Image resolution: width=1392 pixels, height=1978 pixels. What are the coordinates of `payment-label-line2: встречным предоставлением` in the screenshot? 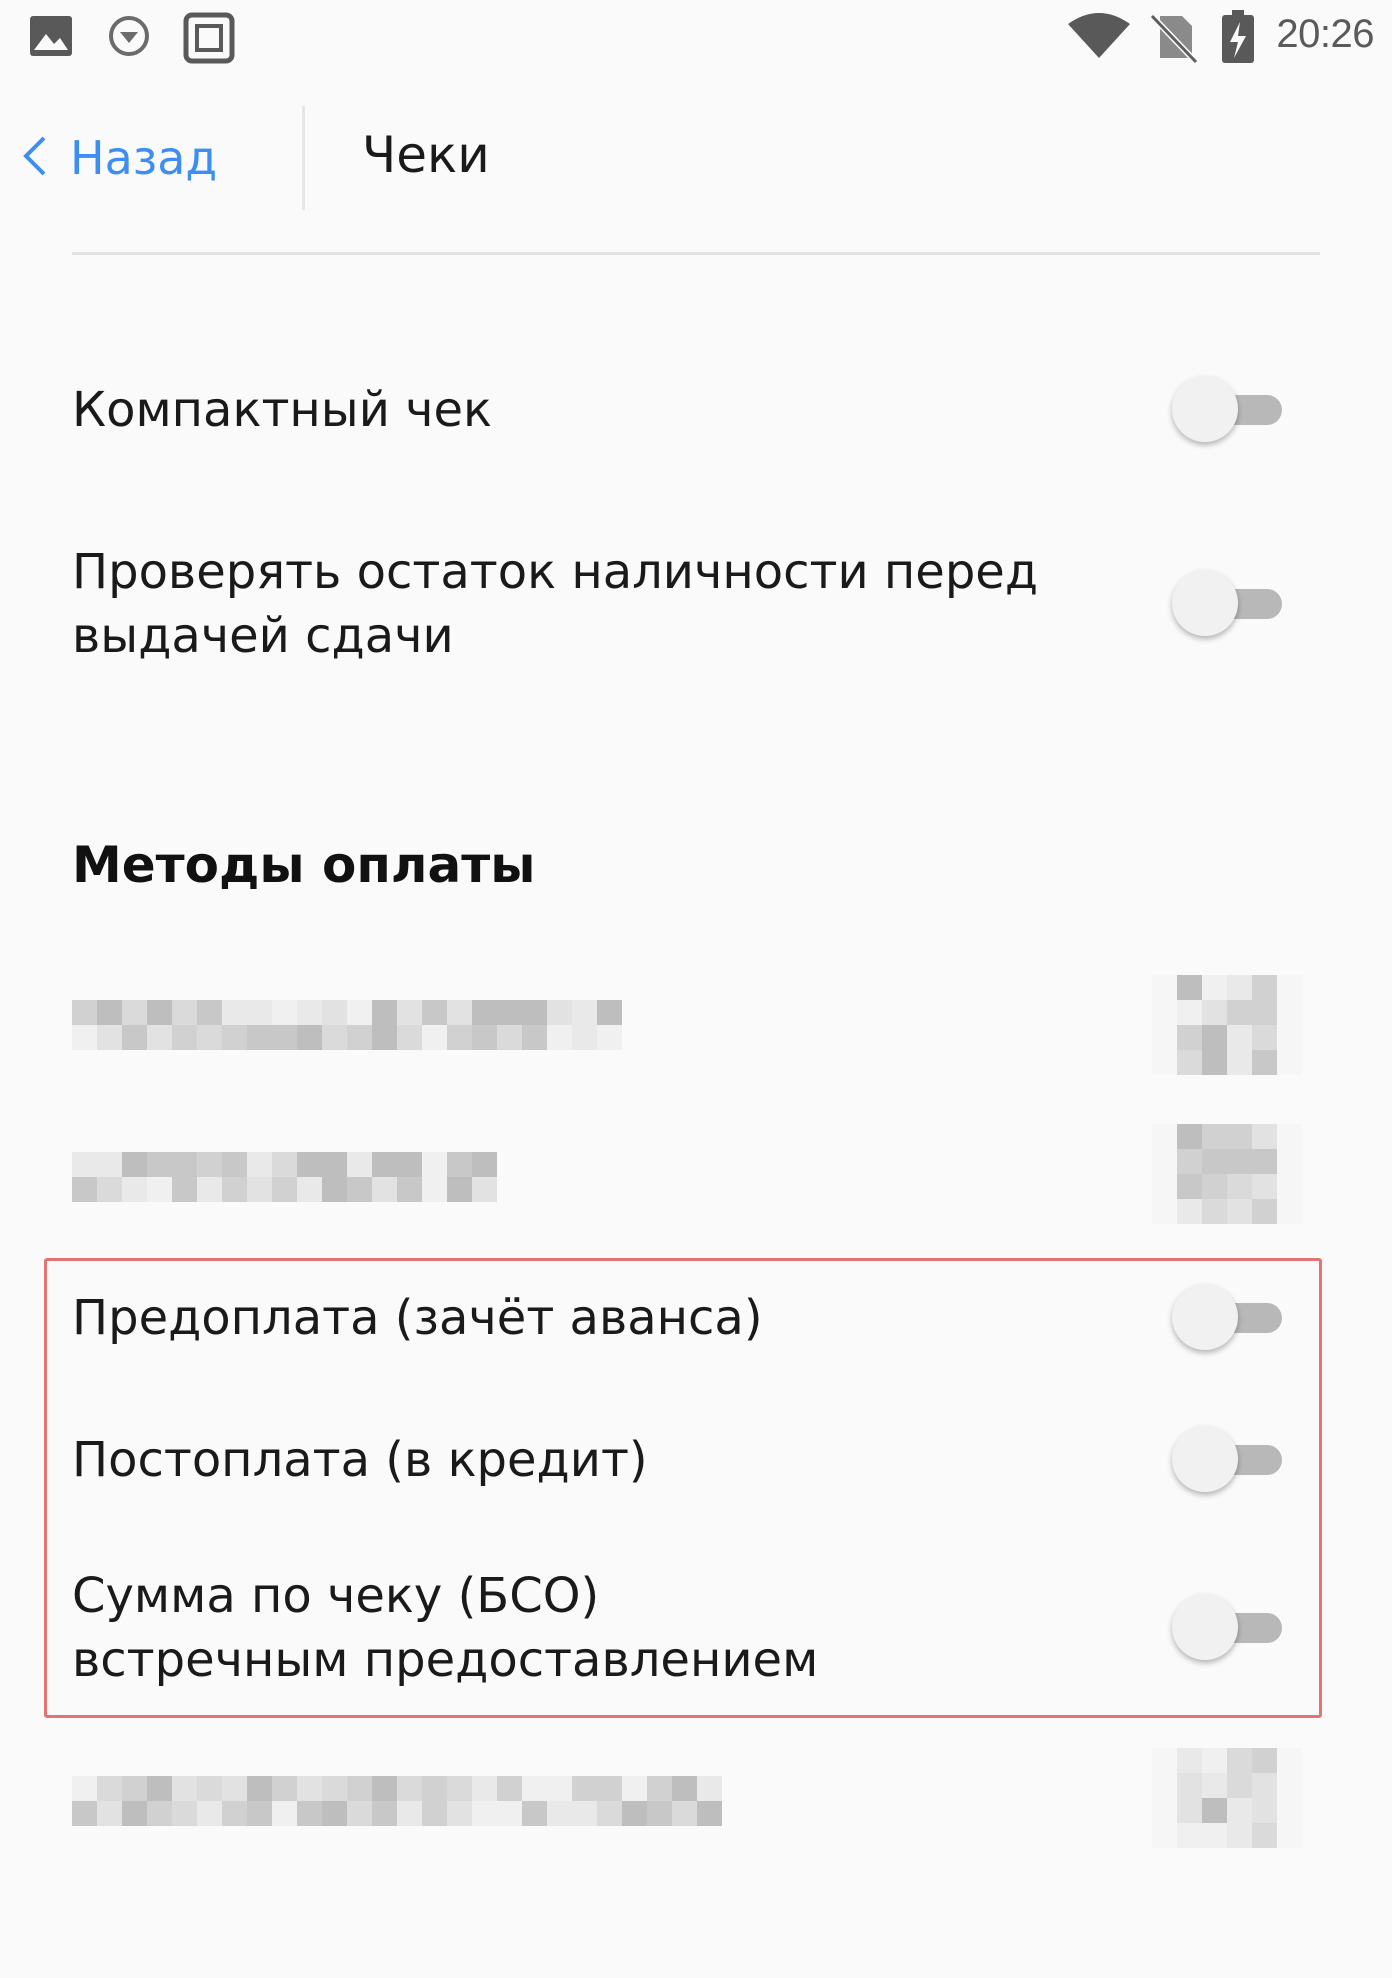 It's located at (445, 1660).